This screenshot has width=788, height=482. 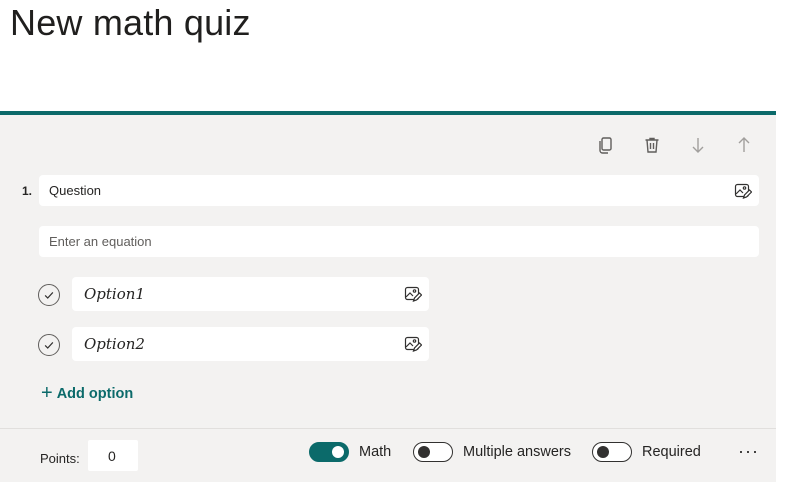 I want to click on equation-input: Enter an equation, so click(x=399, y=241).